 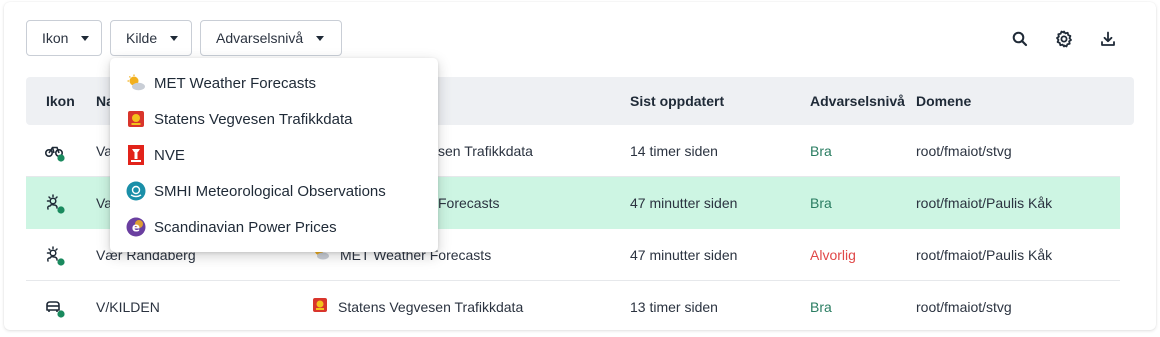 I want to click on column-header-icon: Ikon, so click(x=60, y=101).